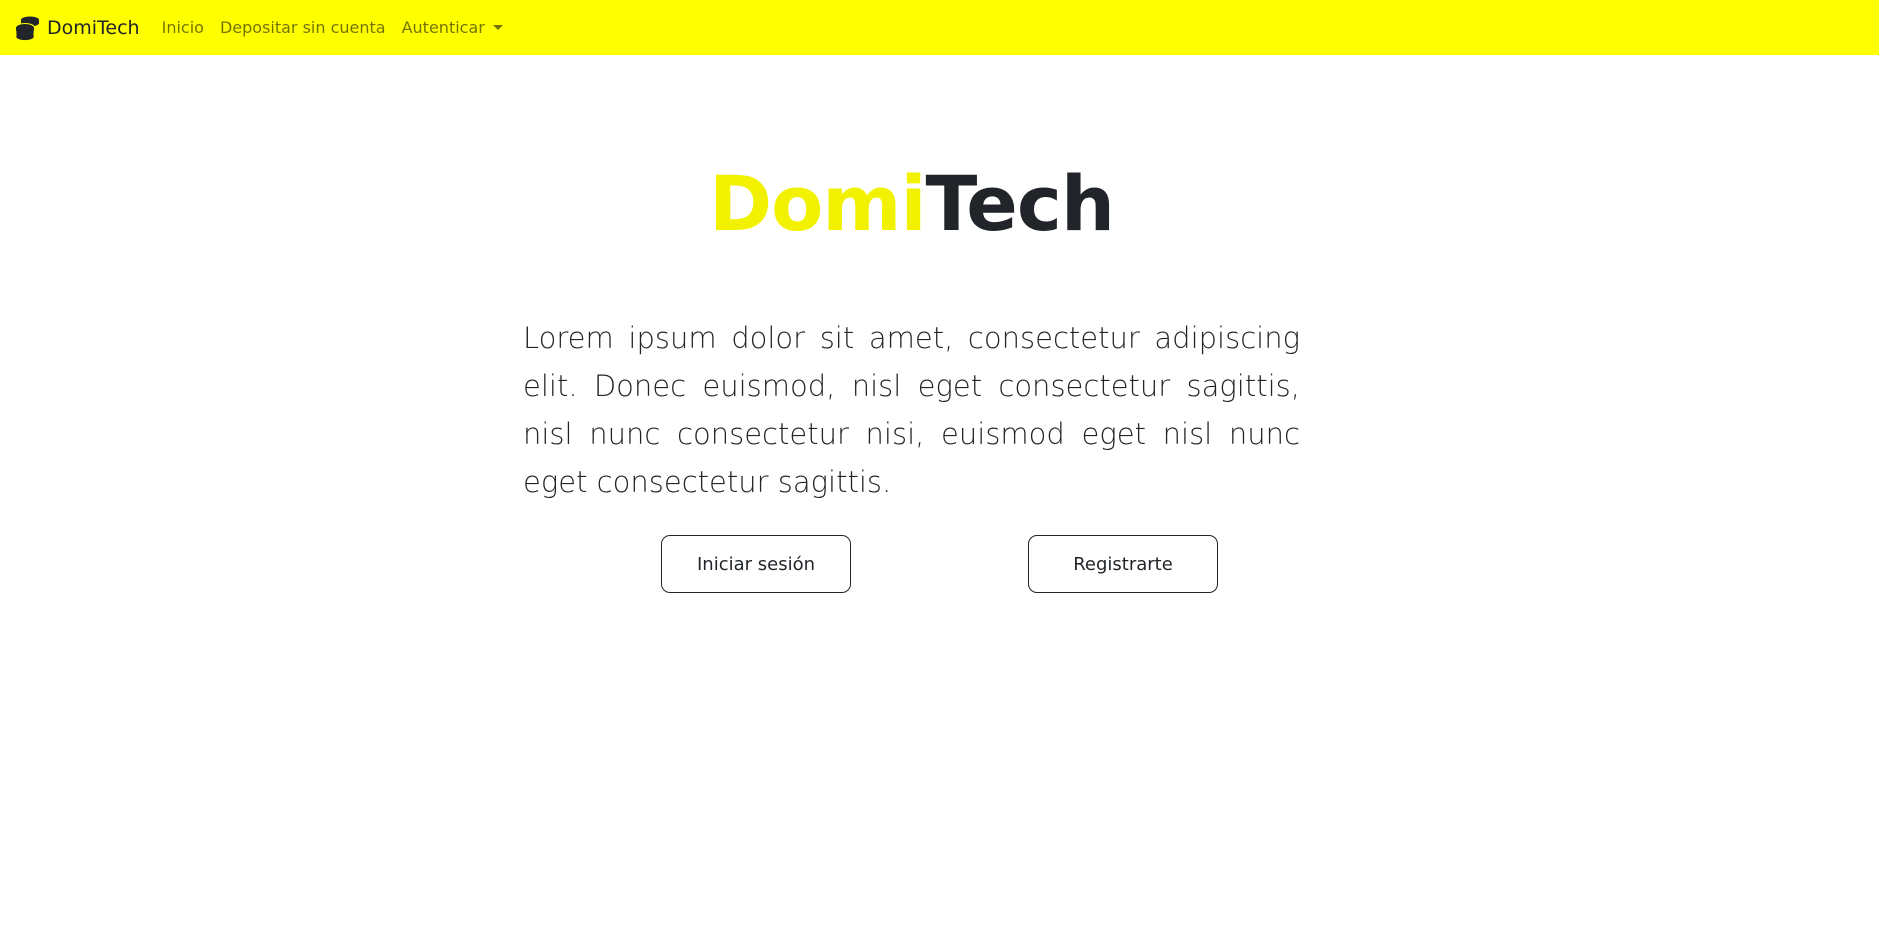 This screenshot has height=935, width=1879. I want to click on coins-icon, so click(28, 28).